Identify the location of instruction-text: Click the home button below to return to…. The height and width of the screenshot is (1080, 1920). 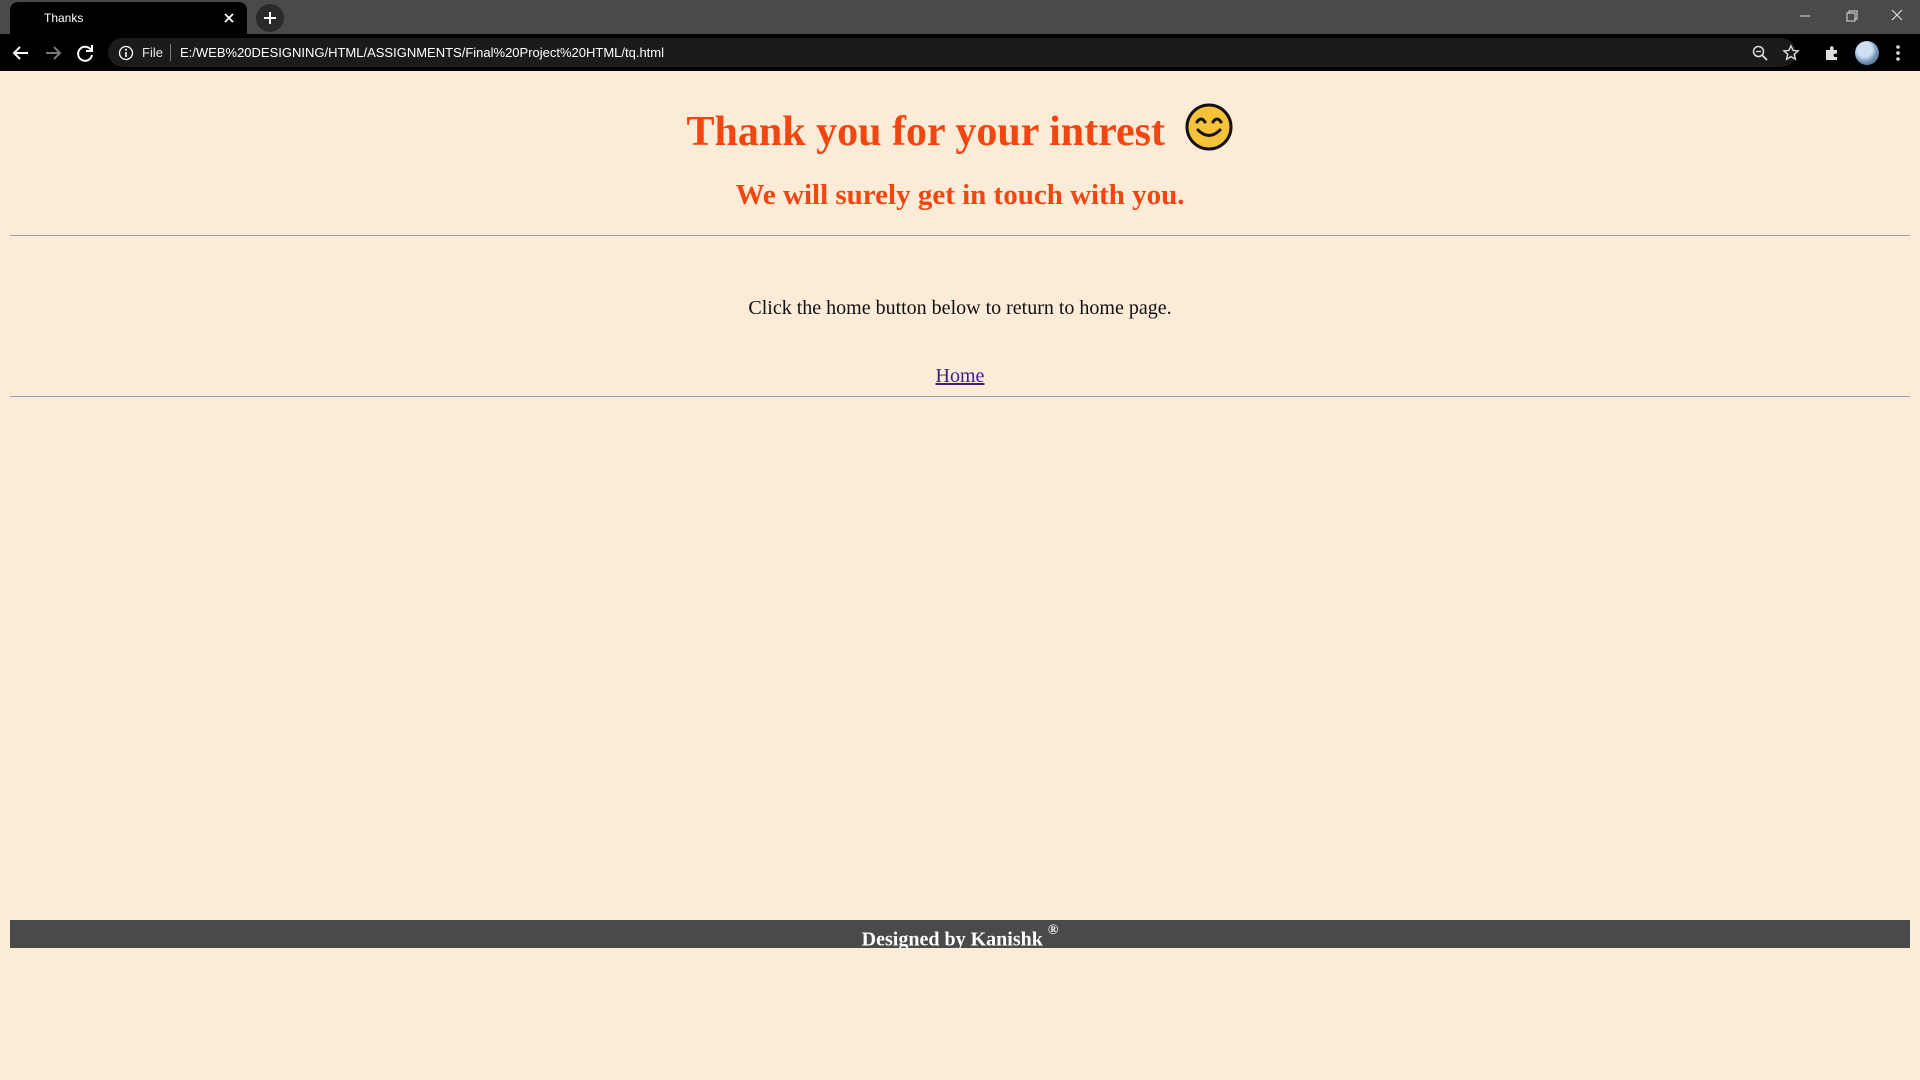
(960, 308).